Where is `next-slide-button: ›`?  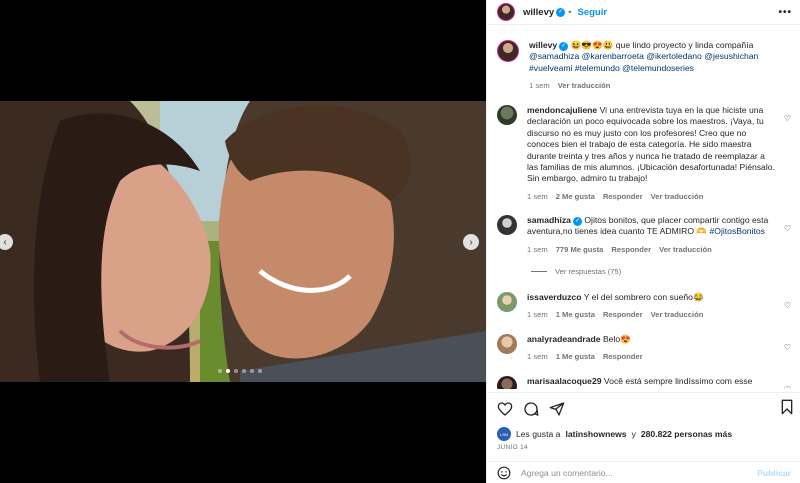
next-slide-button: › is located at coordinates (471, 242).